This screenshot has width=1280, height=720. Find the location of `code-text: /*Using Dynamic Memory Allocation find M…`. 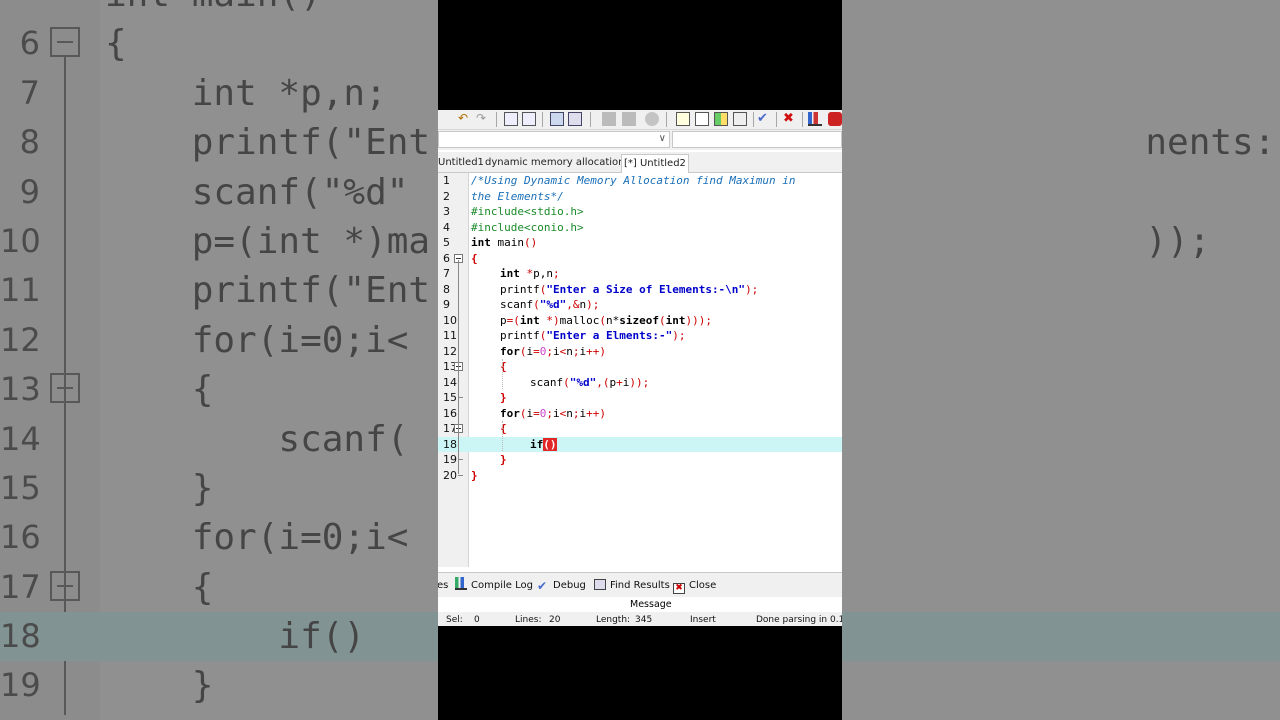

code-text: /*Using Dynamic Memory Allocation find M… is located at coordinates (633, 180).